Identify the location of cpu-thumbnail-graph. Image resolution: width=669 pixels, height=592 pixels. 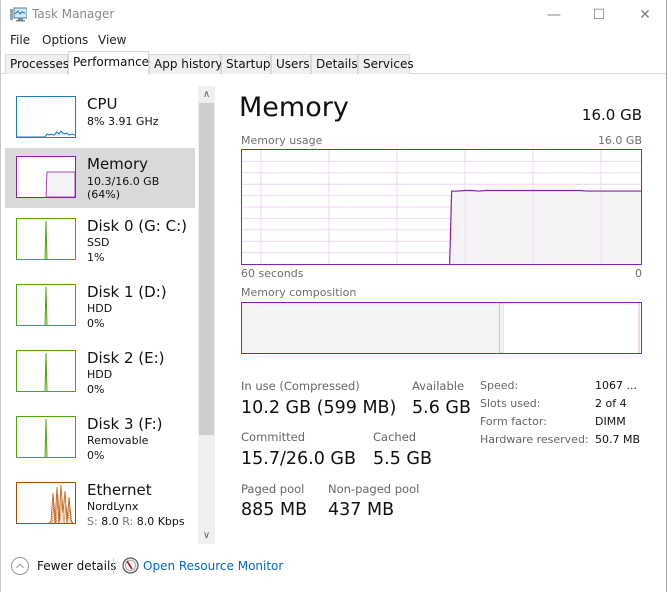
(46, 117).